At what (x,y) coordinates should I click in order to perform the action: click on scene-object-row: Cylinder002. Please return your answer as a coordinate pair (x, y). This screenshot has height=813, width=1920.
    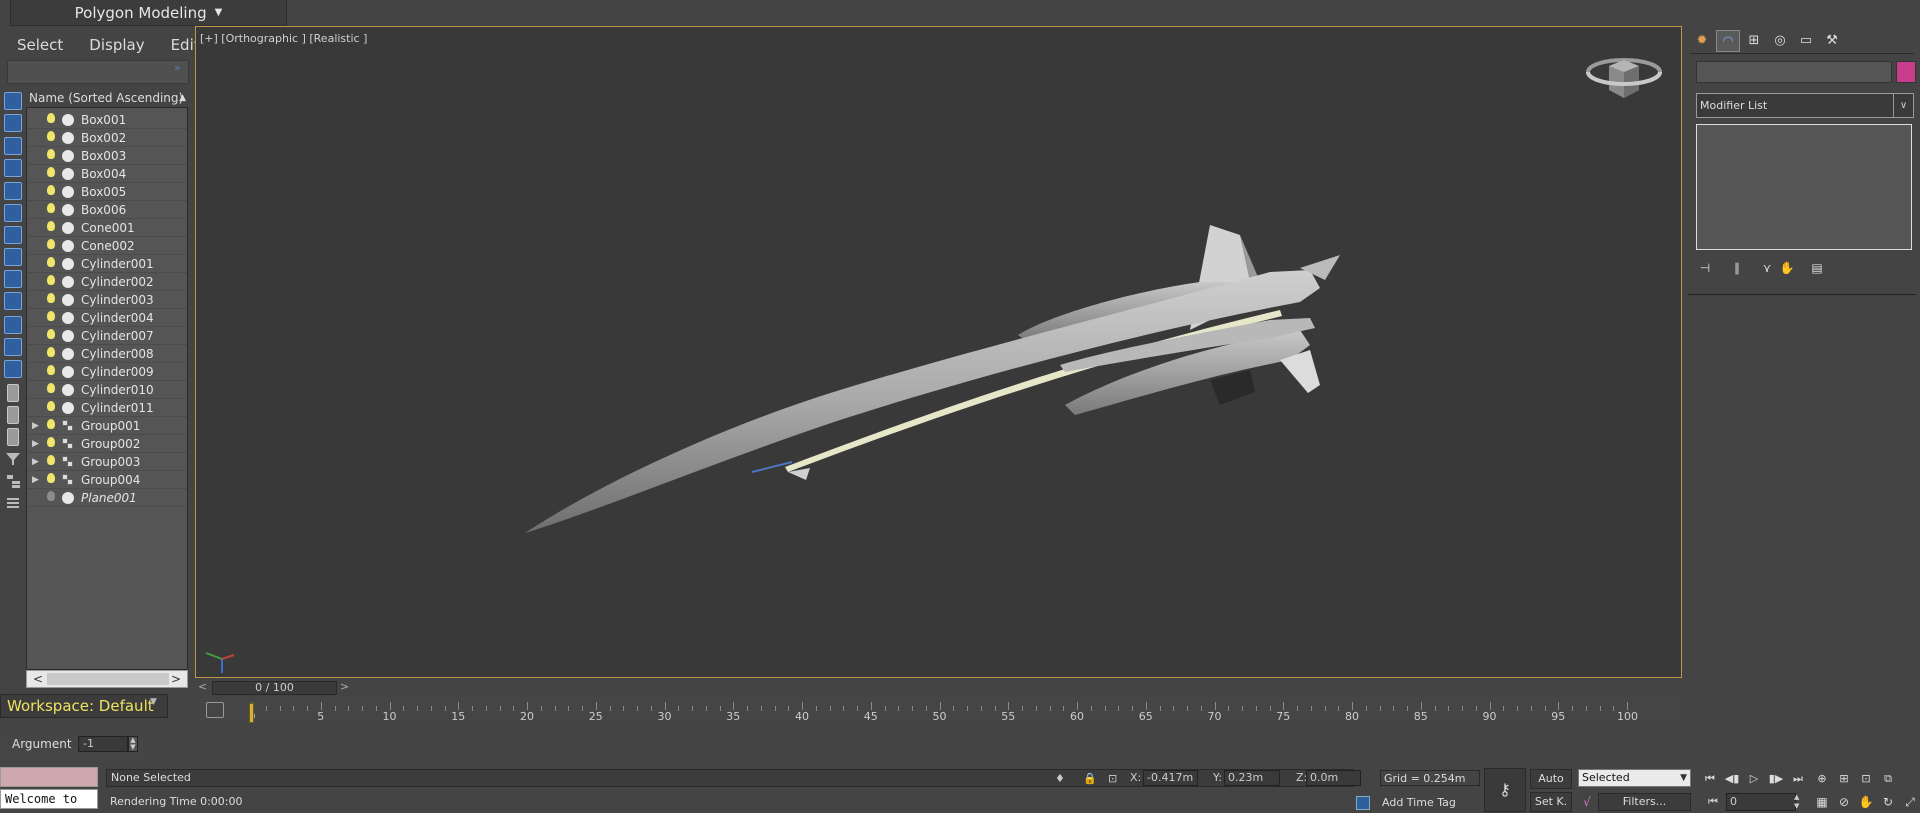
    Looking at the image, I should click on (107, 282).